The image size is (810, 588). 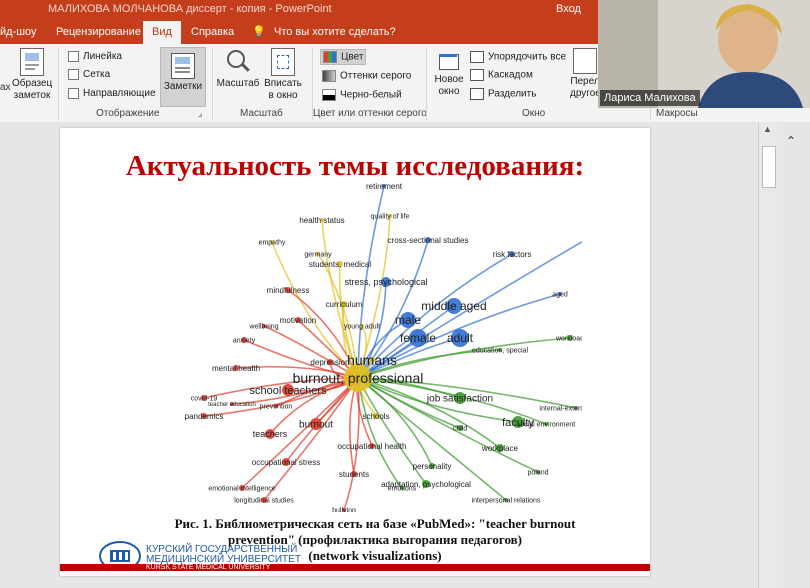 What do you see at coordinates (238, 62) in the screenshot?
I see `magnifier-icon` at bounding box center [238, 62].